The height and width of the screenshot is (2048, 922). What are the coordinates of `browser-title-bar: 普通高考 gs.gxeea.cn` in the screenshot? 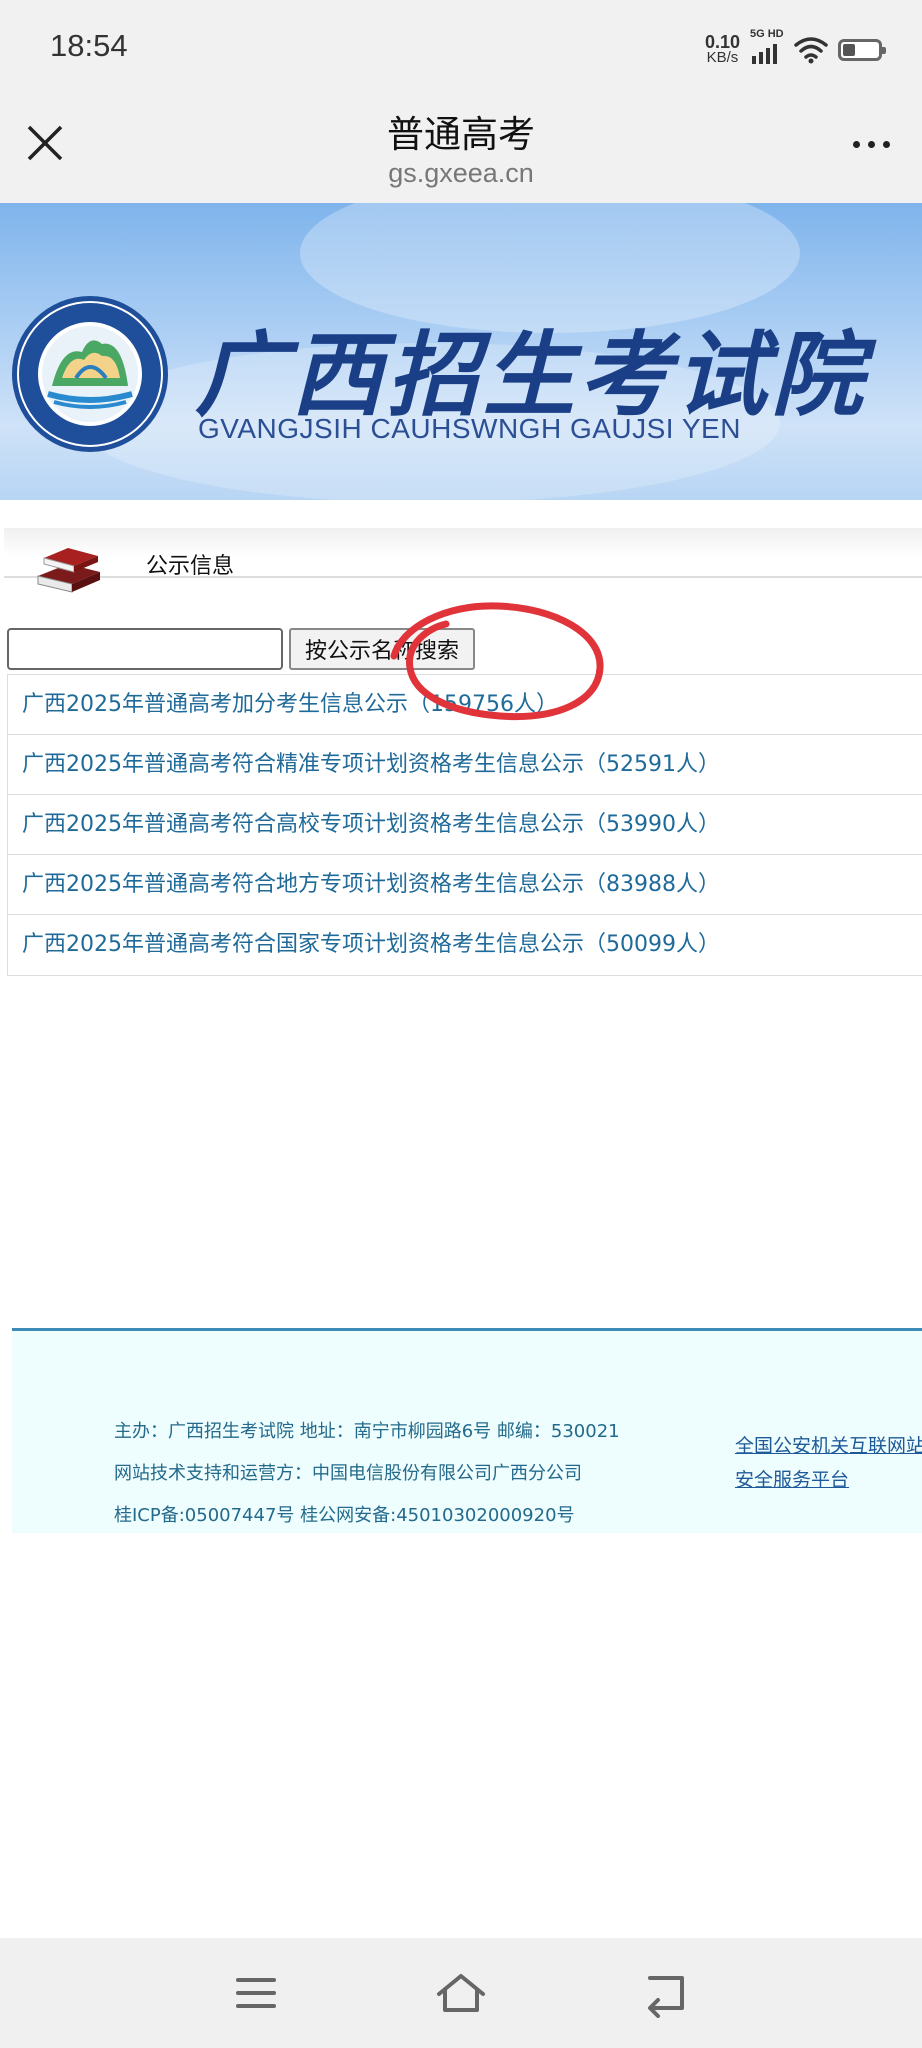 It's located at (461, 146).